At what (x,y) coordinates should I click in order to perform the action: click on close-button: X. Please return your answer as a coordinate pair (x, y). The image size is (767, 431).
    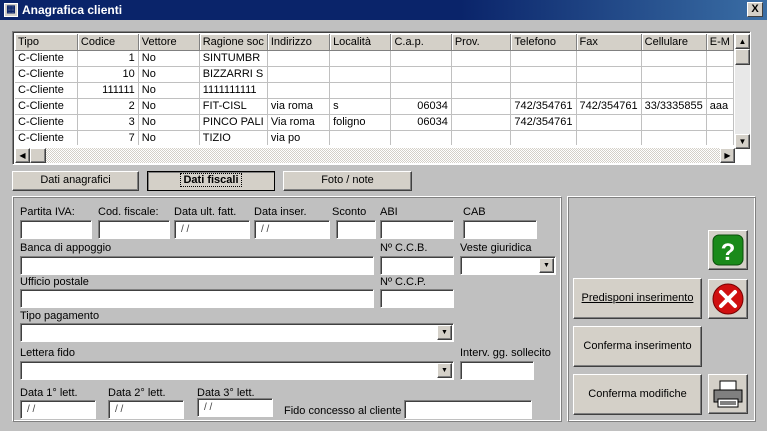
    Looking at the image, I should click on (755, 9).